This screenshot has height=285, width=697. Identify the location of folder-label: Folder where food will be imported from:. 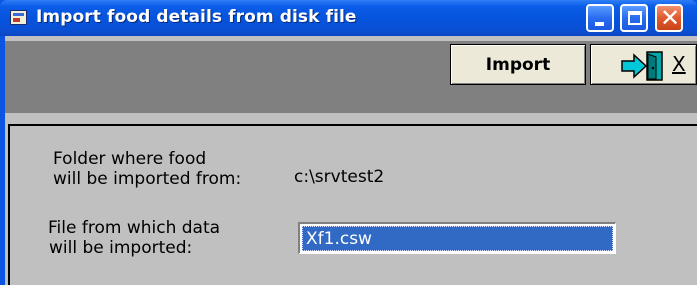
(147, 169).